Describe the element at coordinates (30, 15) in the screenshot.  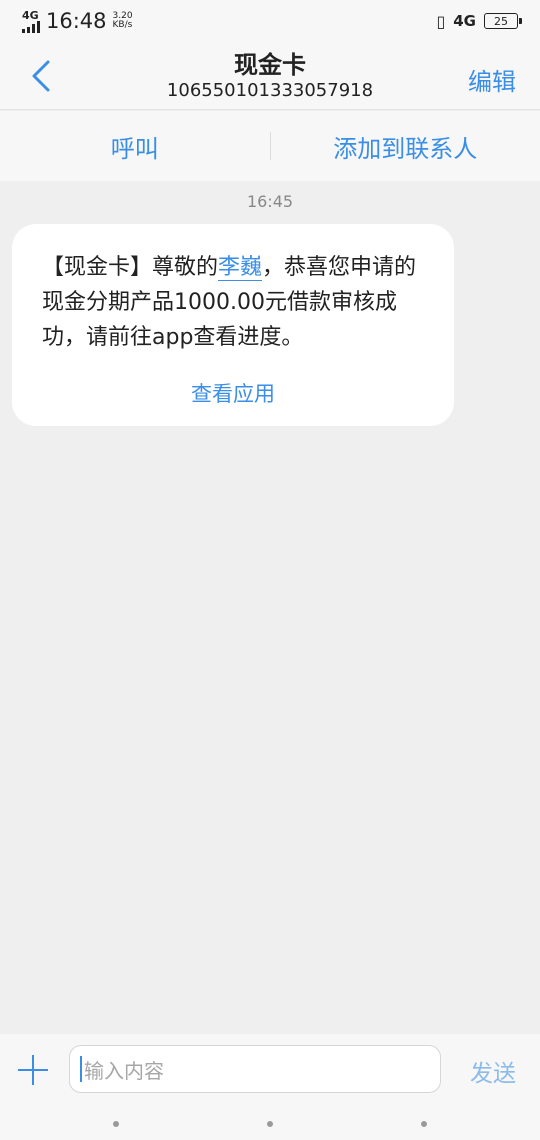
I see `network-type: 4G` at that location.